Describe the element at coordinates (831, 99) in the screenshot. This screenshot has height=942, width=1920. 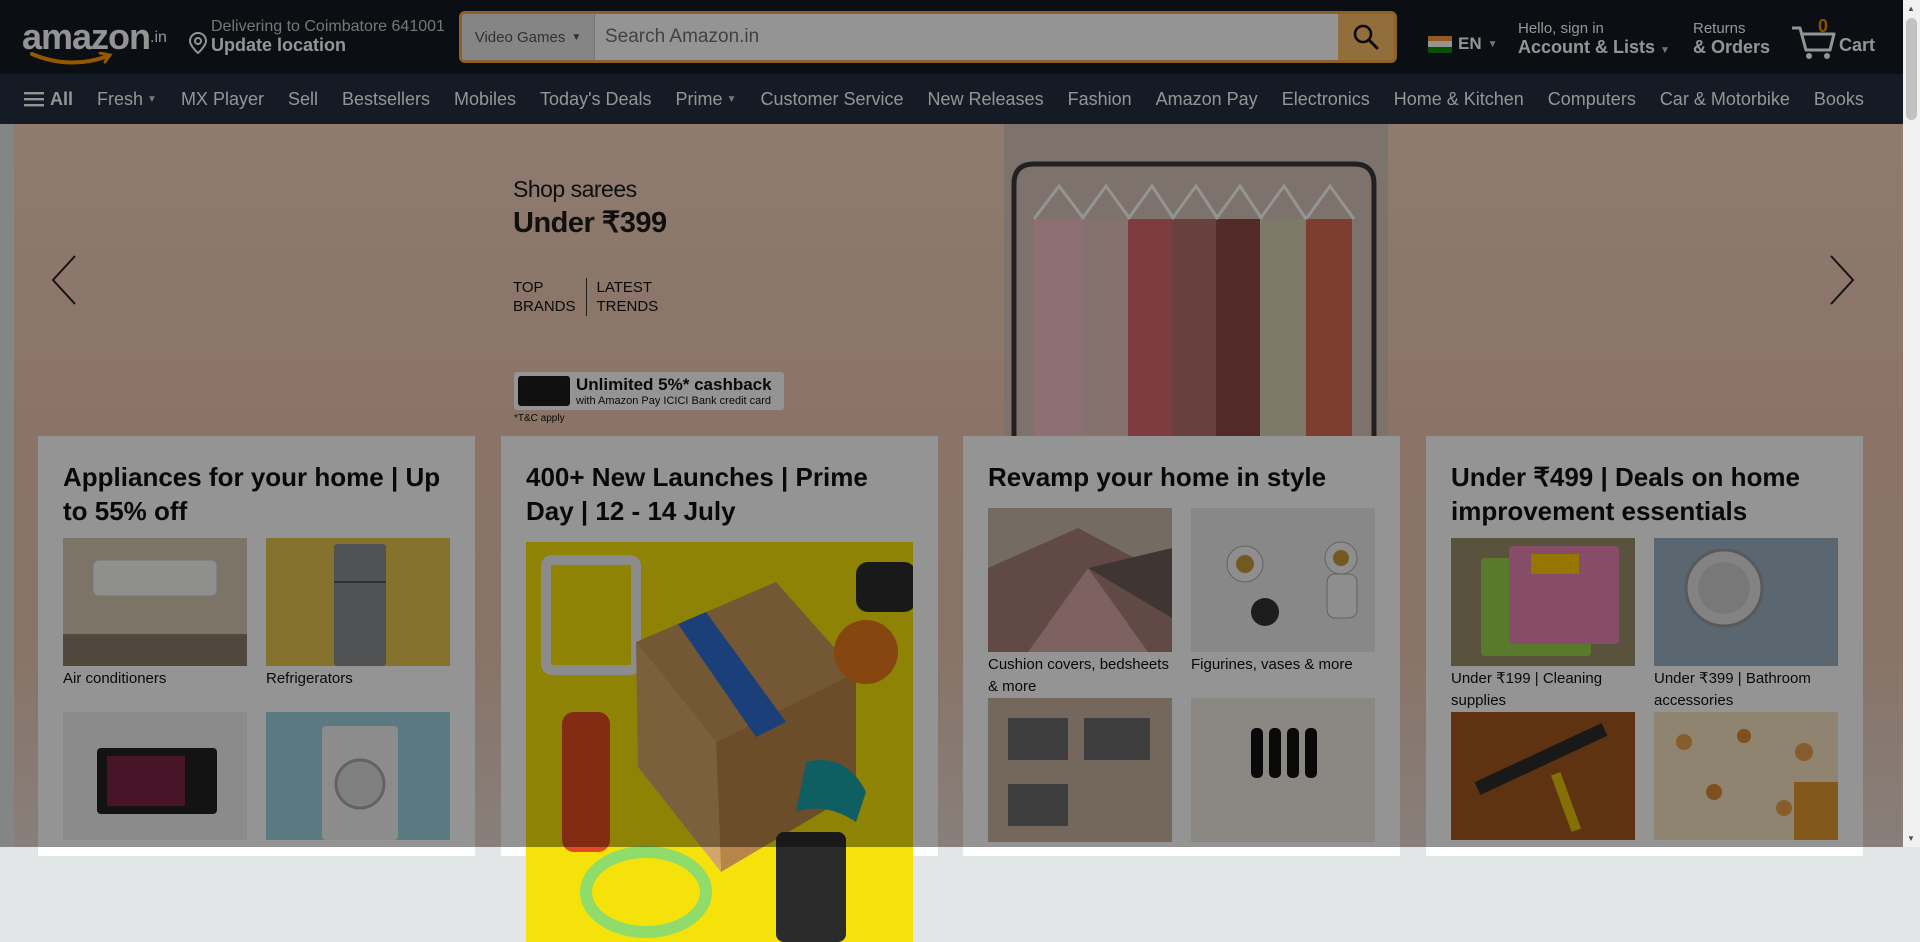
I see `nav-item-customer-service: Customer Service` at that location.